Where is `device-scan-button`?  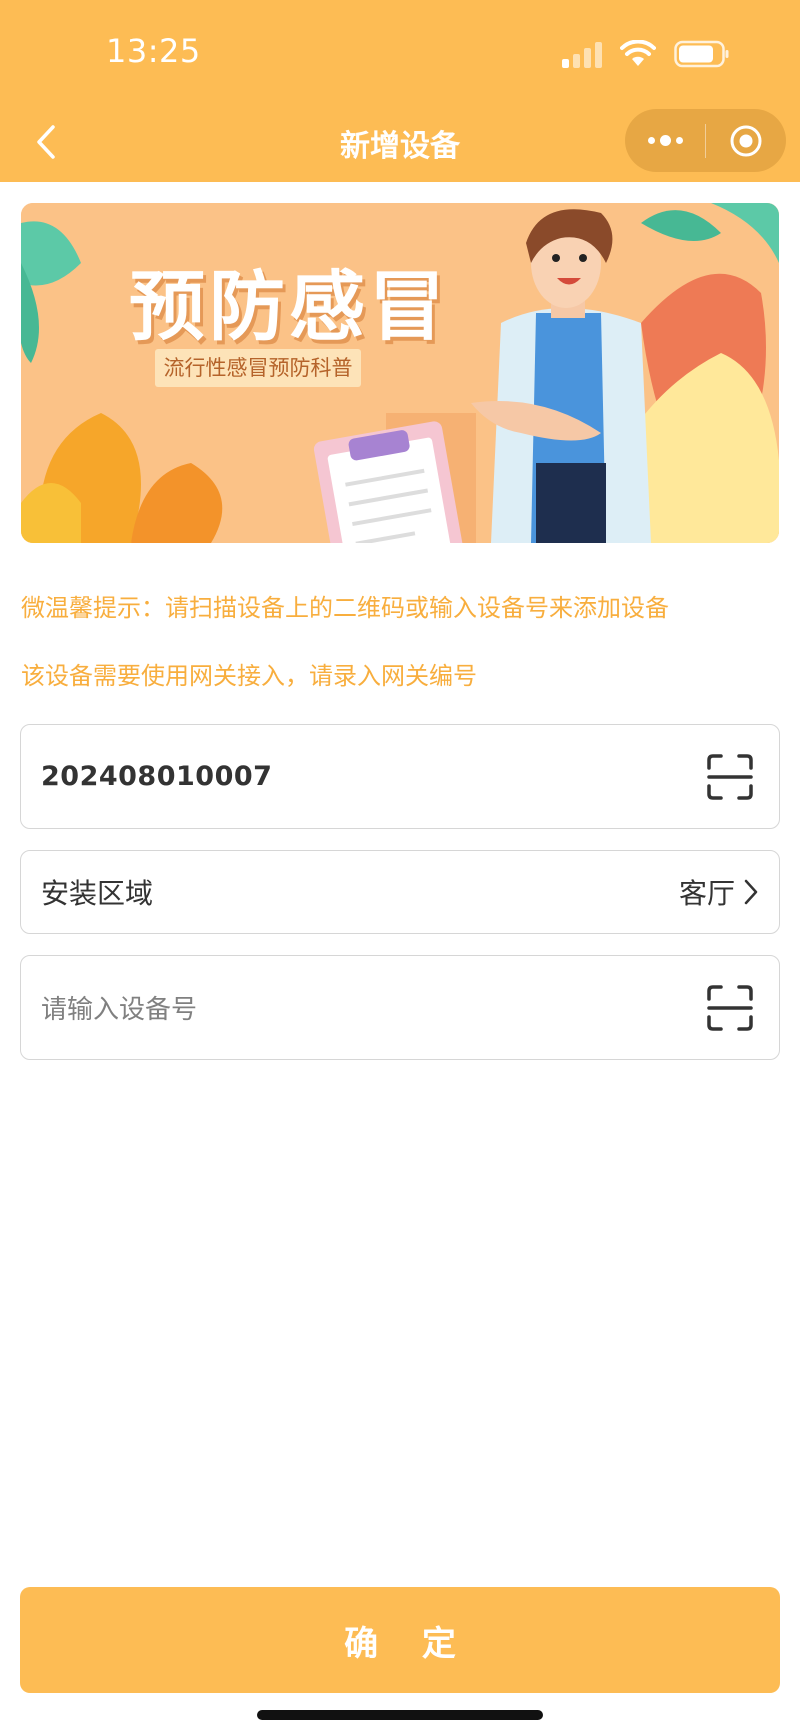
device-scan-button is located at coordinates (730, 1007).